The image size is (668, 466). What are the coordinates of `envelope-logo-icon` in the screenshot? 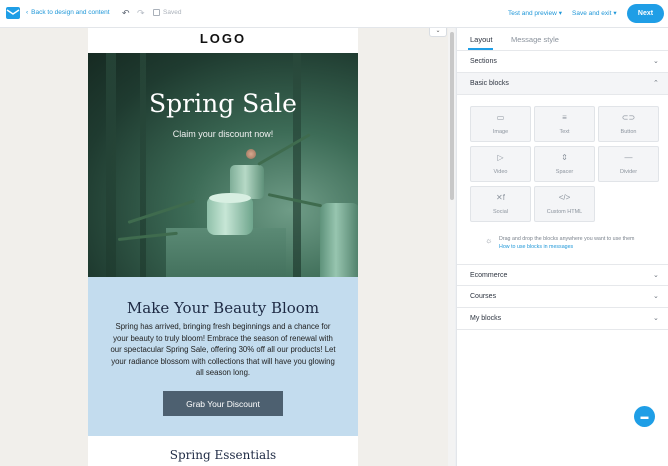 It's located at (13, 13).